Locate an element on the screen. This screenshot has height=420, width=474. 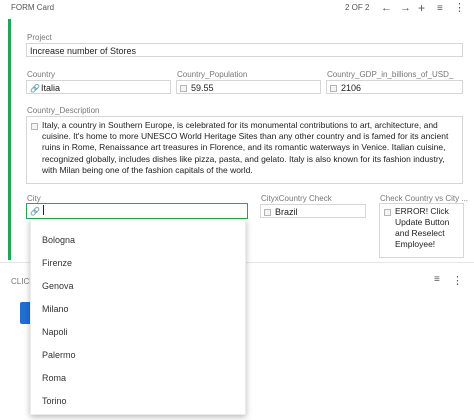
dropdown-option: Roma is located at coordinates (54, 378).